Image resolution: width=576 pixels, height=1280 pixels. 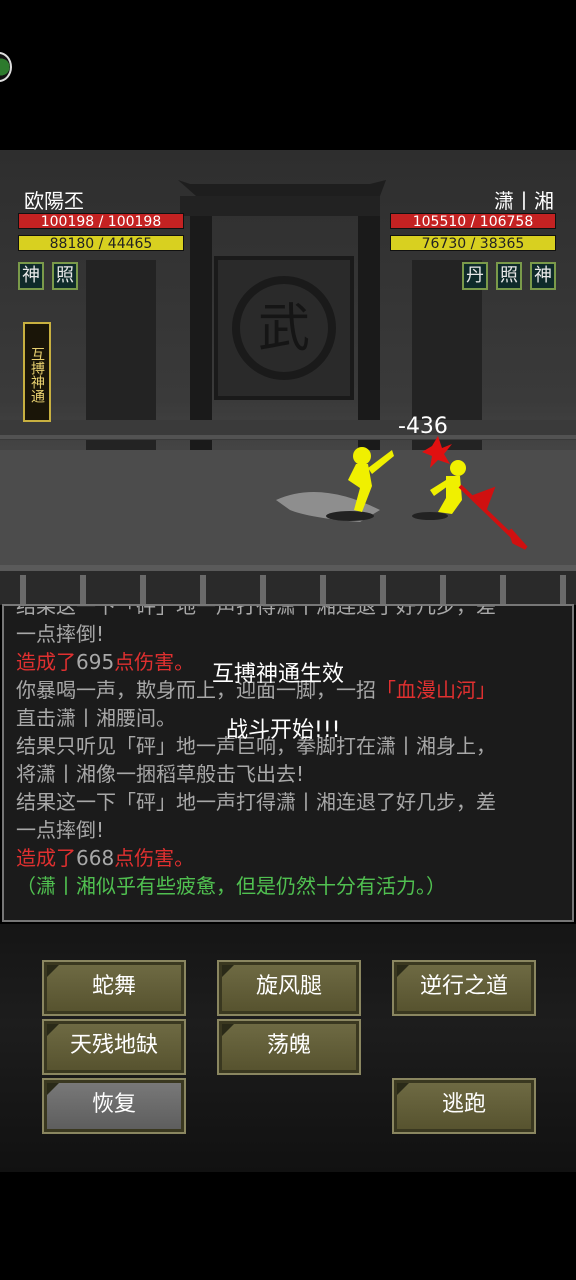 I want to click on enemy-skill-badge-3: 神, so click(x=543, y=276).